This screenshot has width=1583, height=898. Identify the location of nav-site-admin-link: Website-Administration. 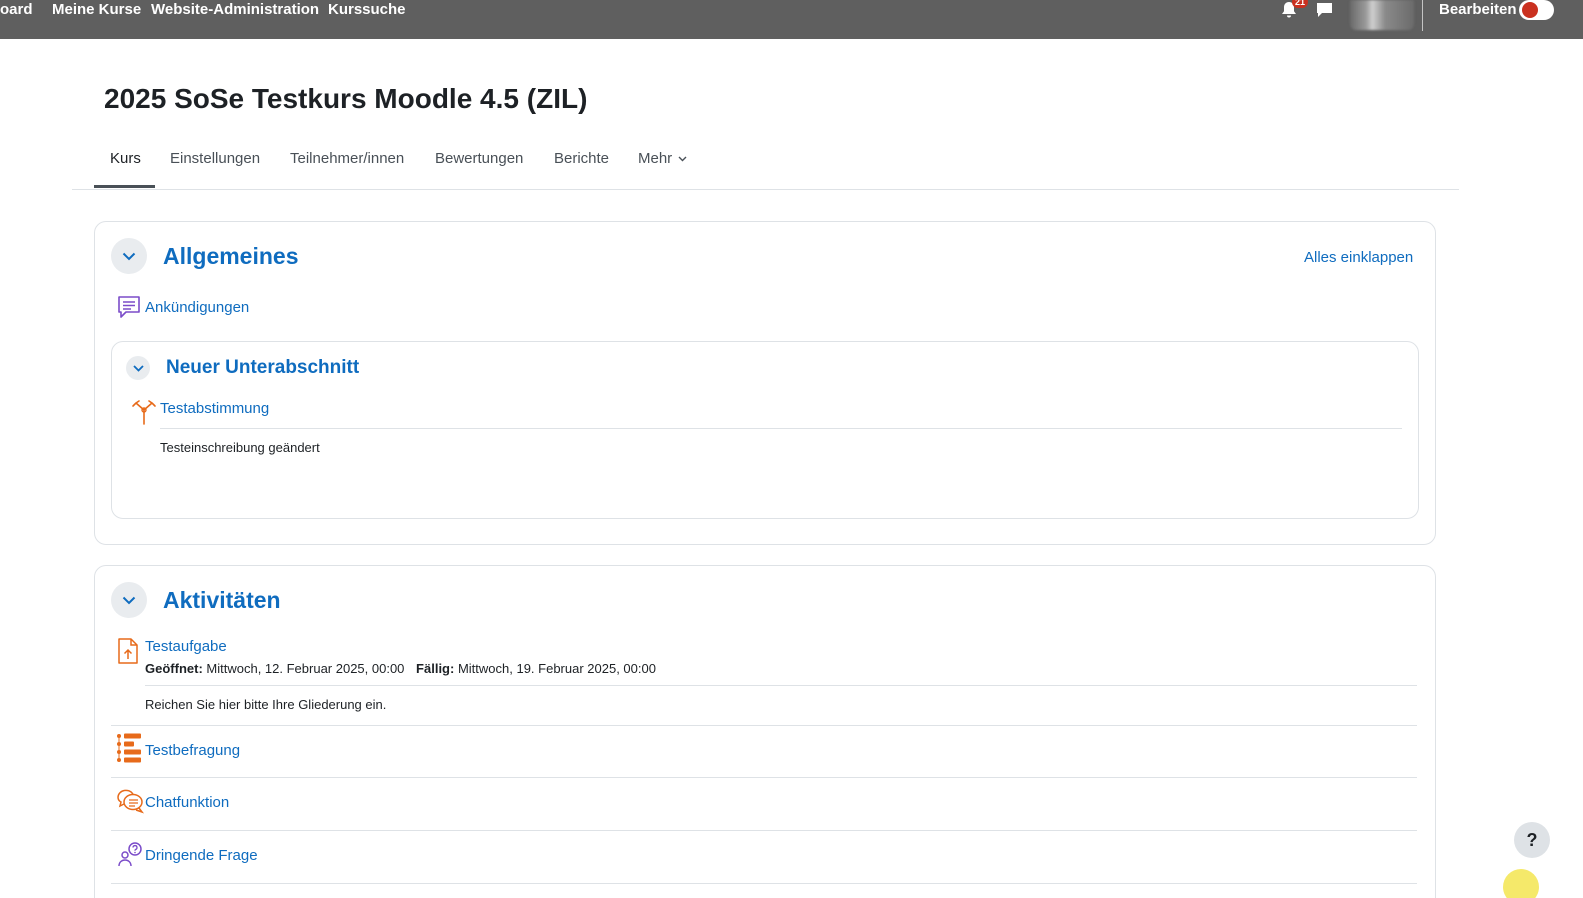
(235, 9).